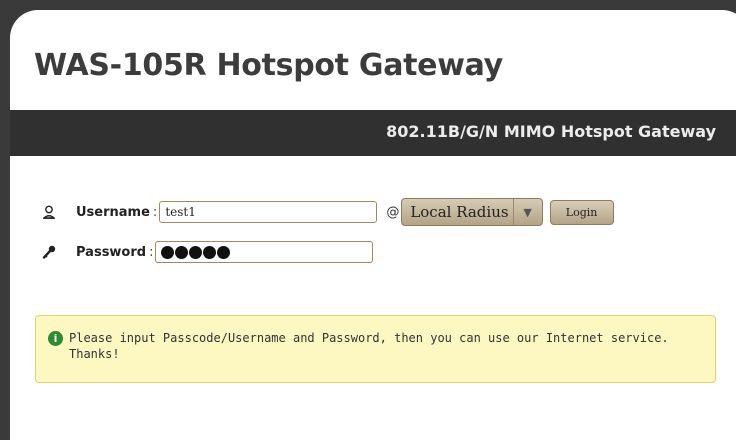 The height and width of the screenshot is (440, 736). Describe the element at coordinates (49, 212) in the screenshot. I see `user-icon` at that location.